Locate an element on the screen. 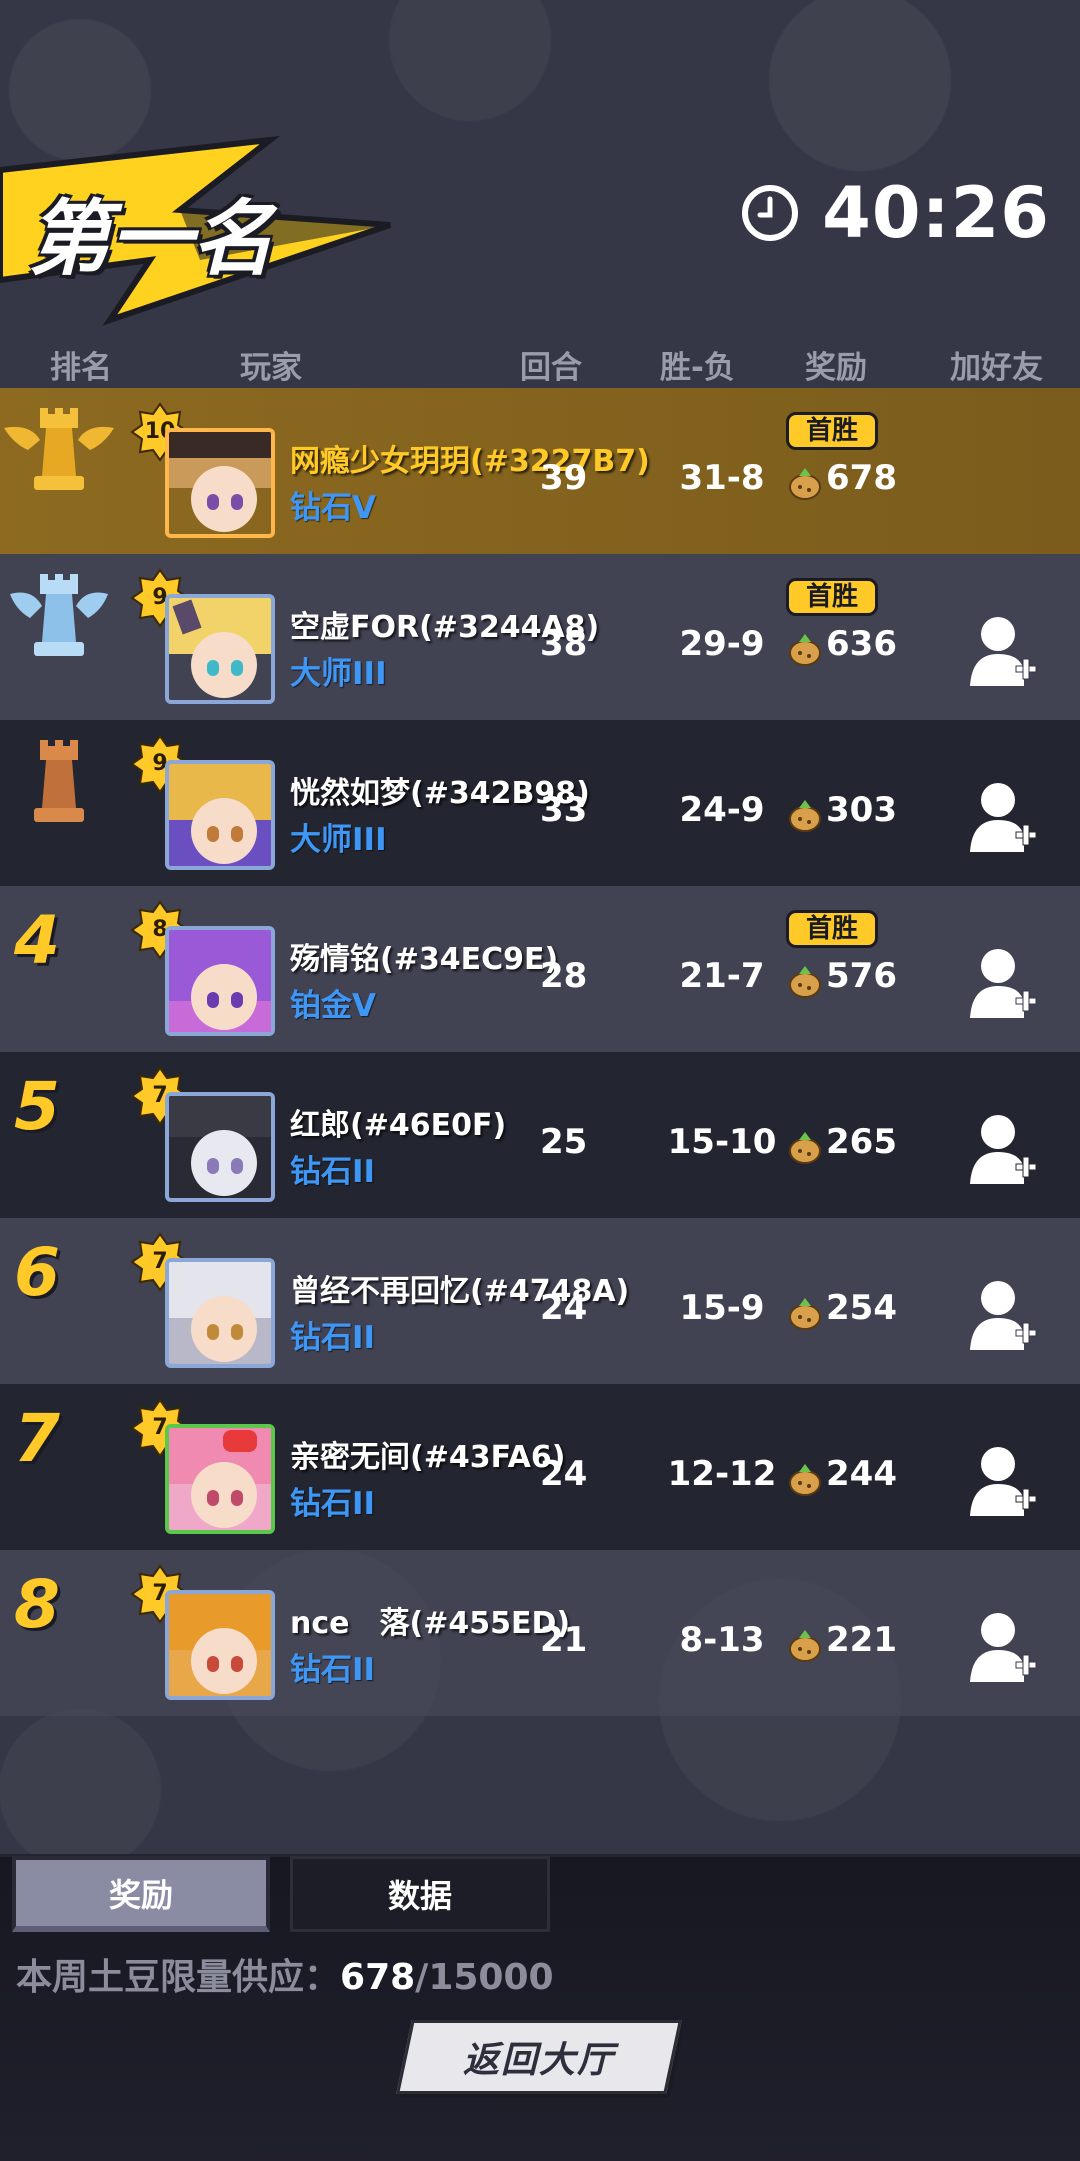 This screenshot has width=1080, height=2161. column-header-win-loss: 胜-负 is located at coordinates (697, 368).